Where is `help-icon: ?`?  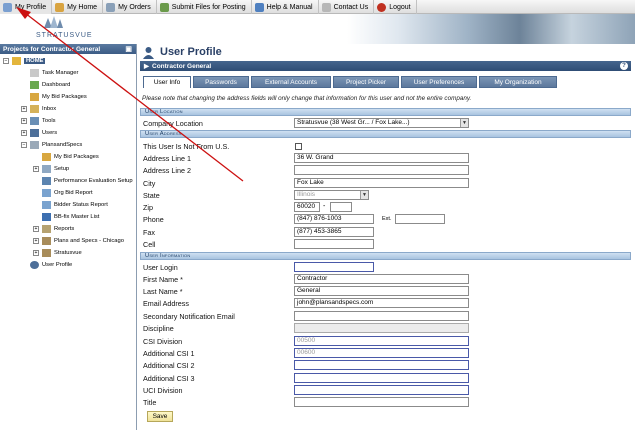
help-icon: ? is located at coordinates (624, 66).